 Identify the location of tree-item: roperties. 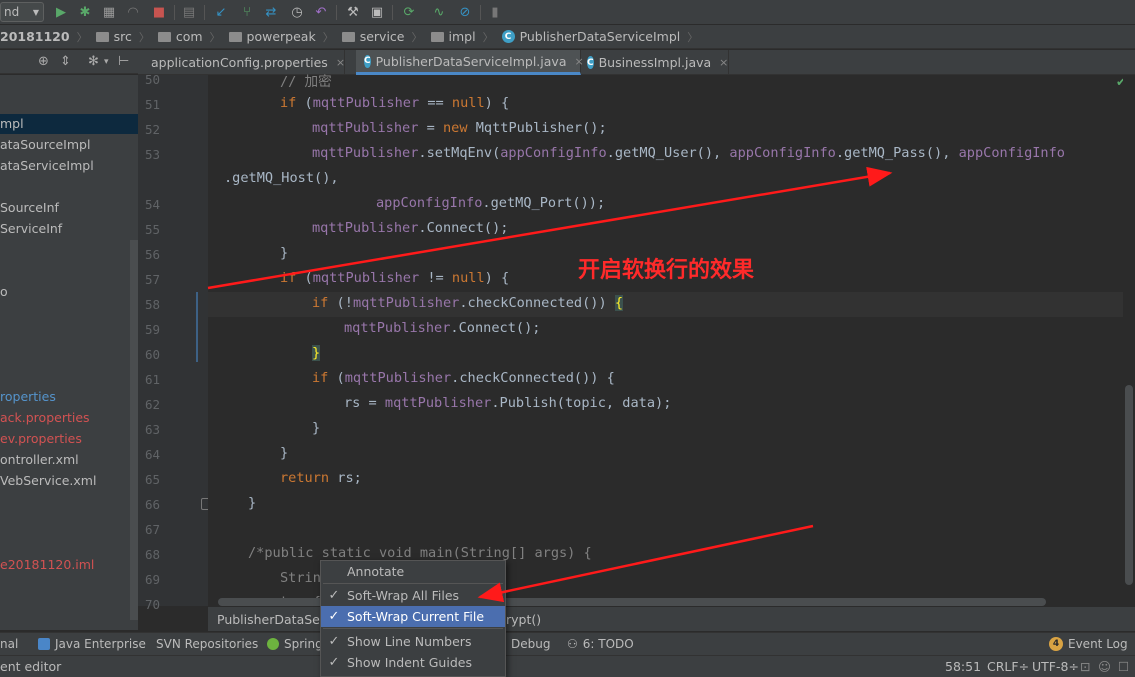
(28, 396).